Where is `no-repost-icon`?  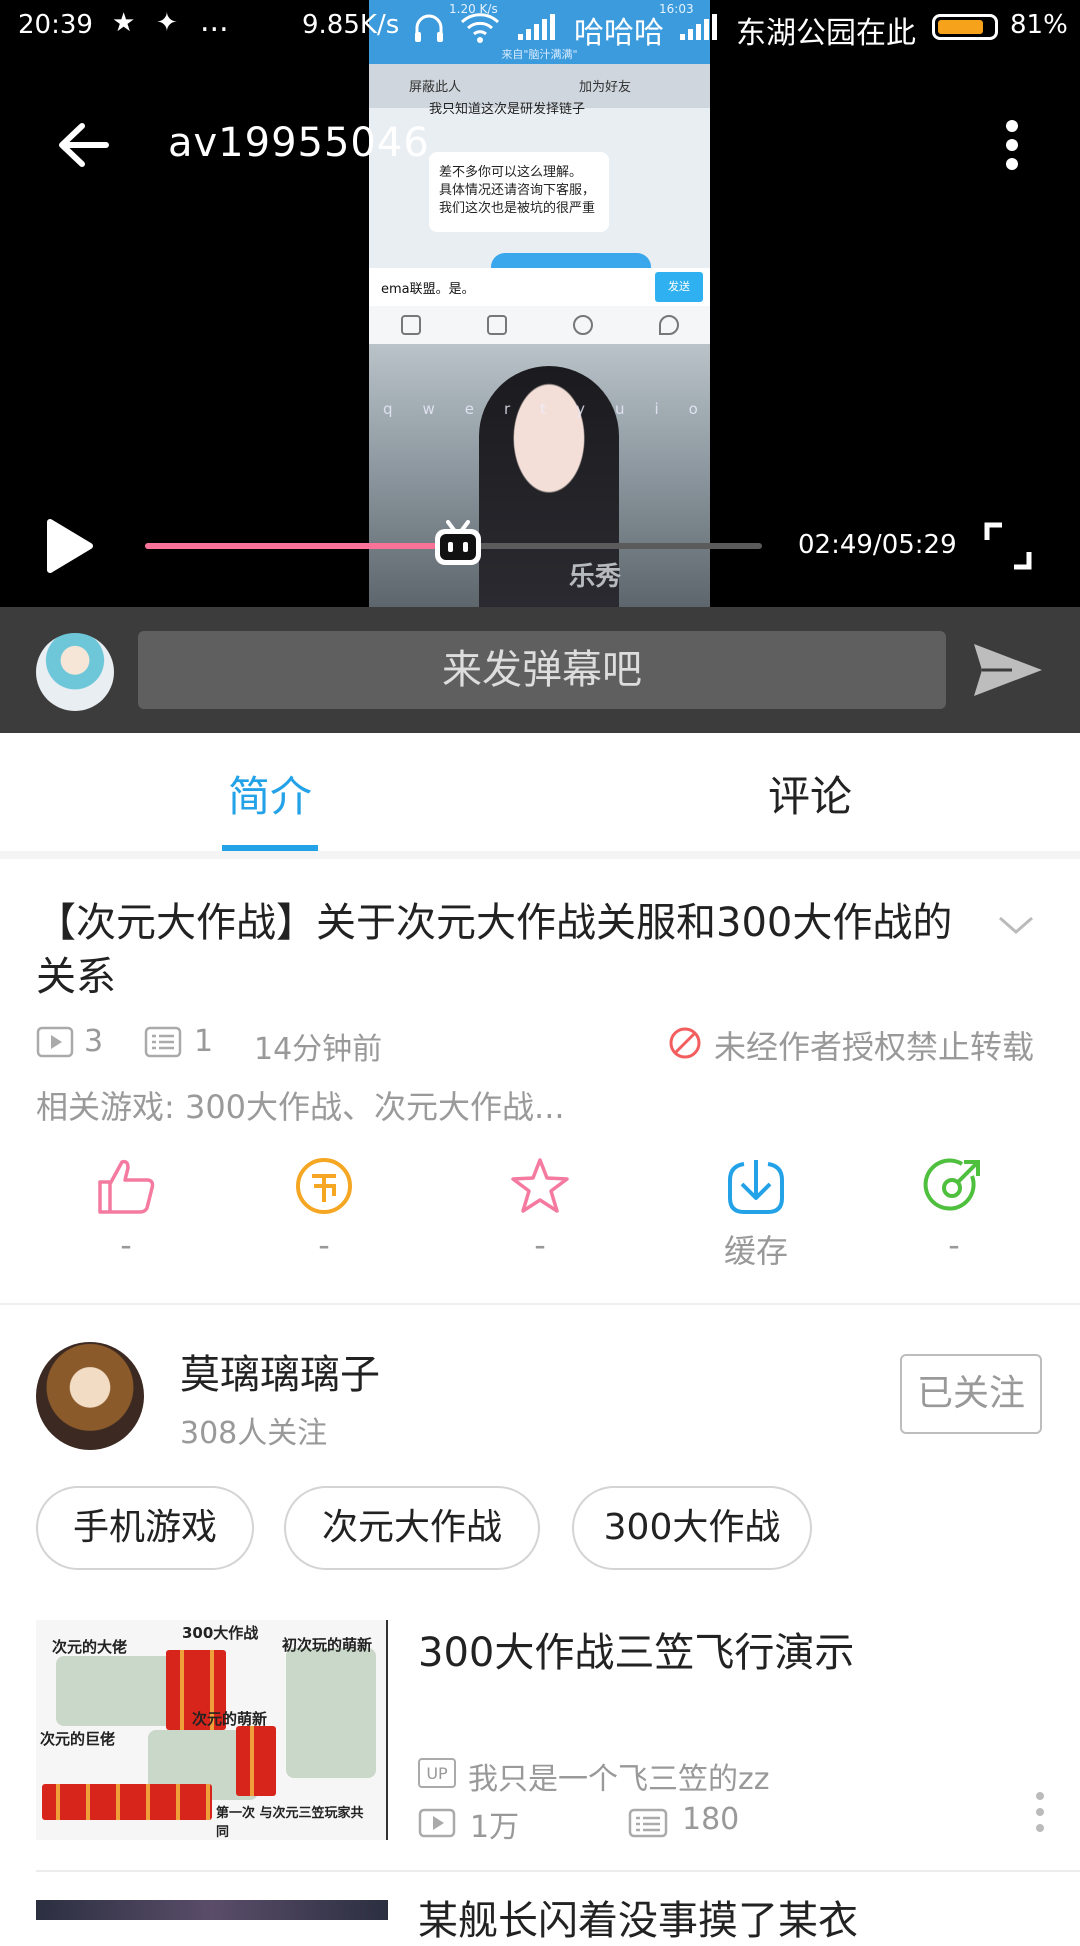 no-repost-icon is located at coordinates (685, 1043).